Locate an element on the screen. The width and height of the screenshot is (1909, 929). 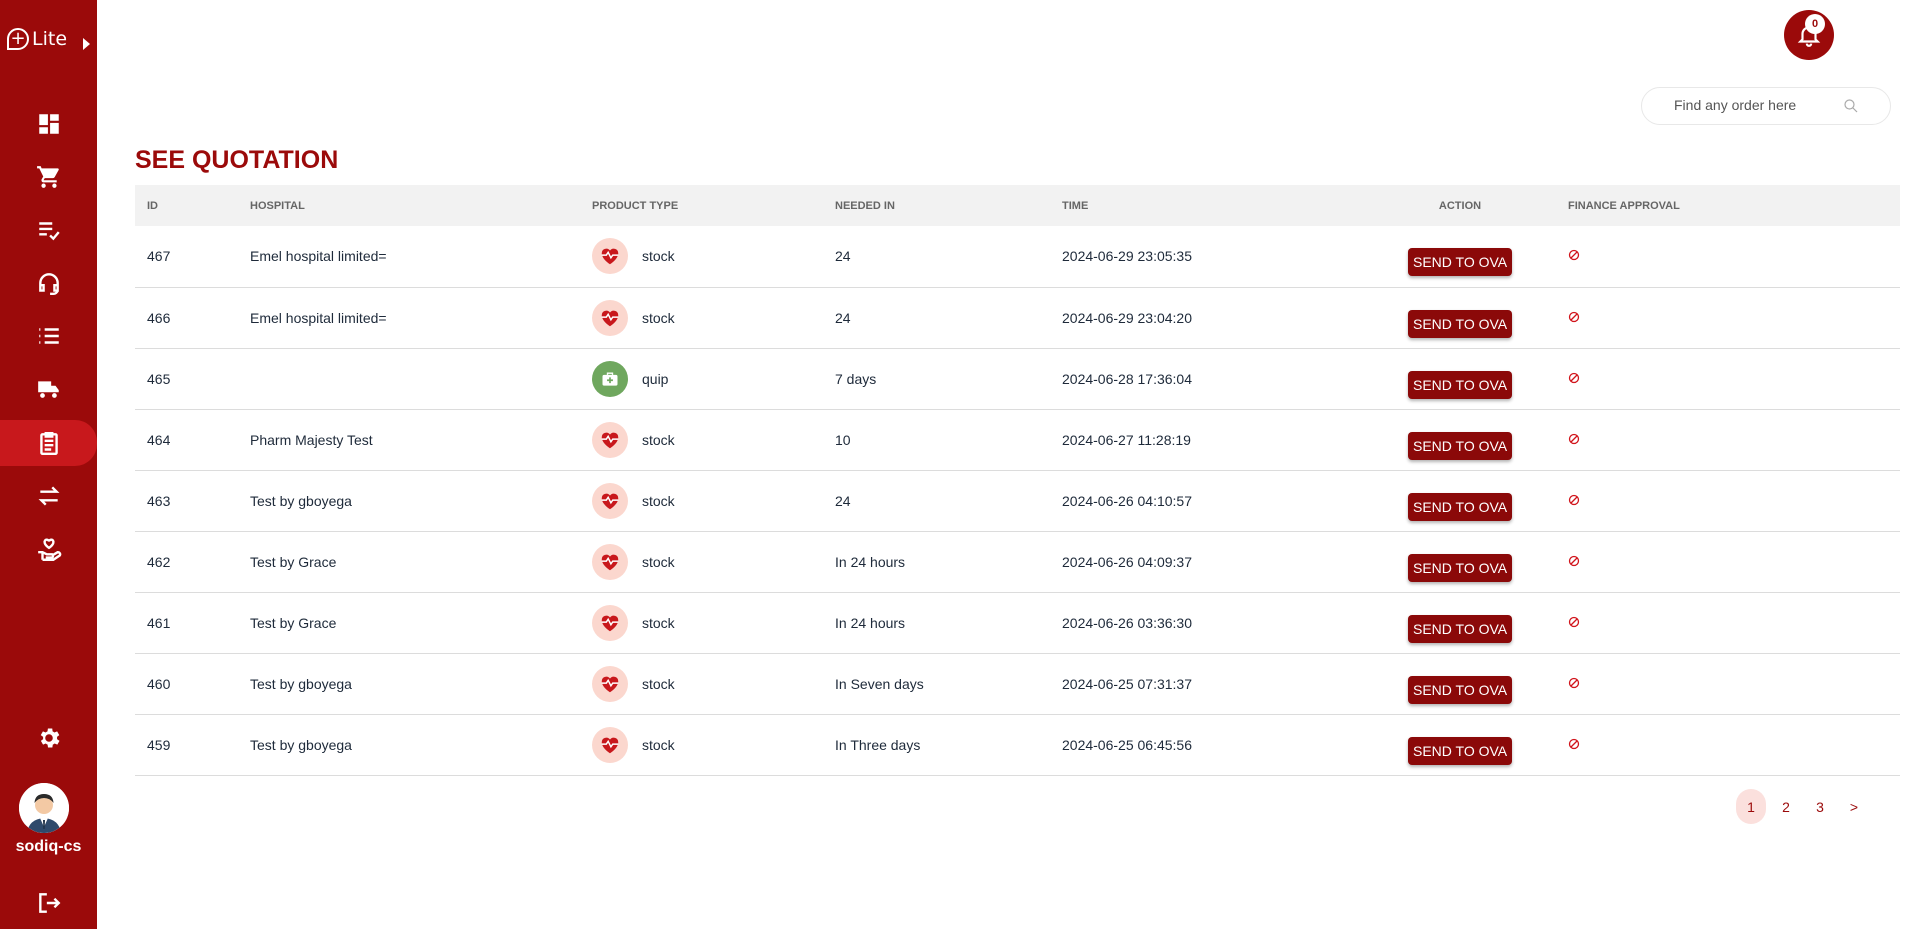
list-icon is located at coordinates (48, 336).